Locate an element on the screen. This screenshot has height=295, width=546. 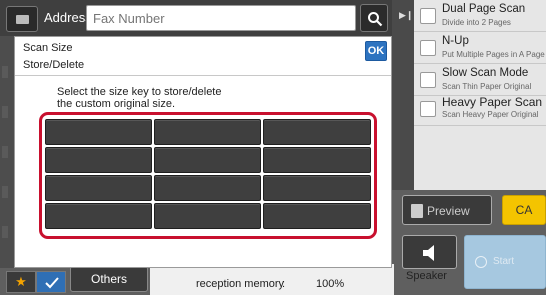
play-arrow-icon: ▶❙ is located at coordinates (406, 15).